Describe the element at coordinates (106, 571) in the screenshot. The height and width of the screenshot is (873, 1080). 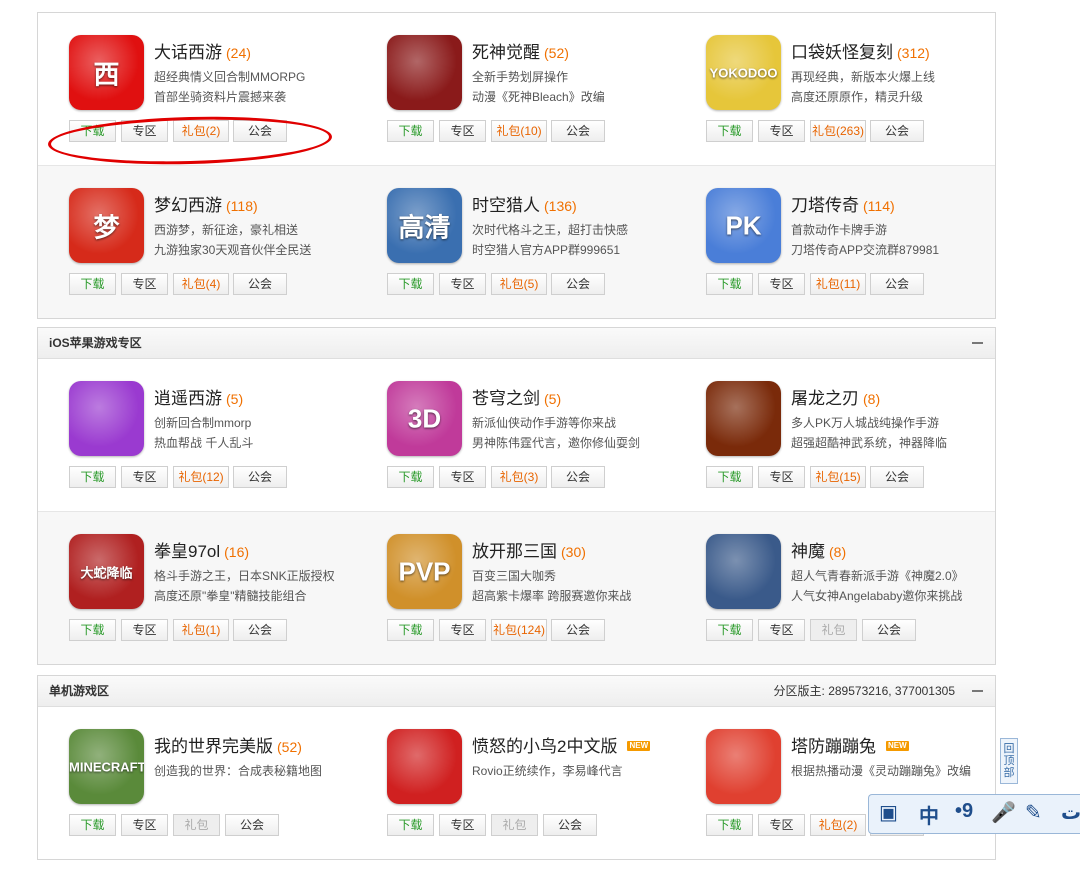
I see `game-icon: 大蛇降临` at that location.